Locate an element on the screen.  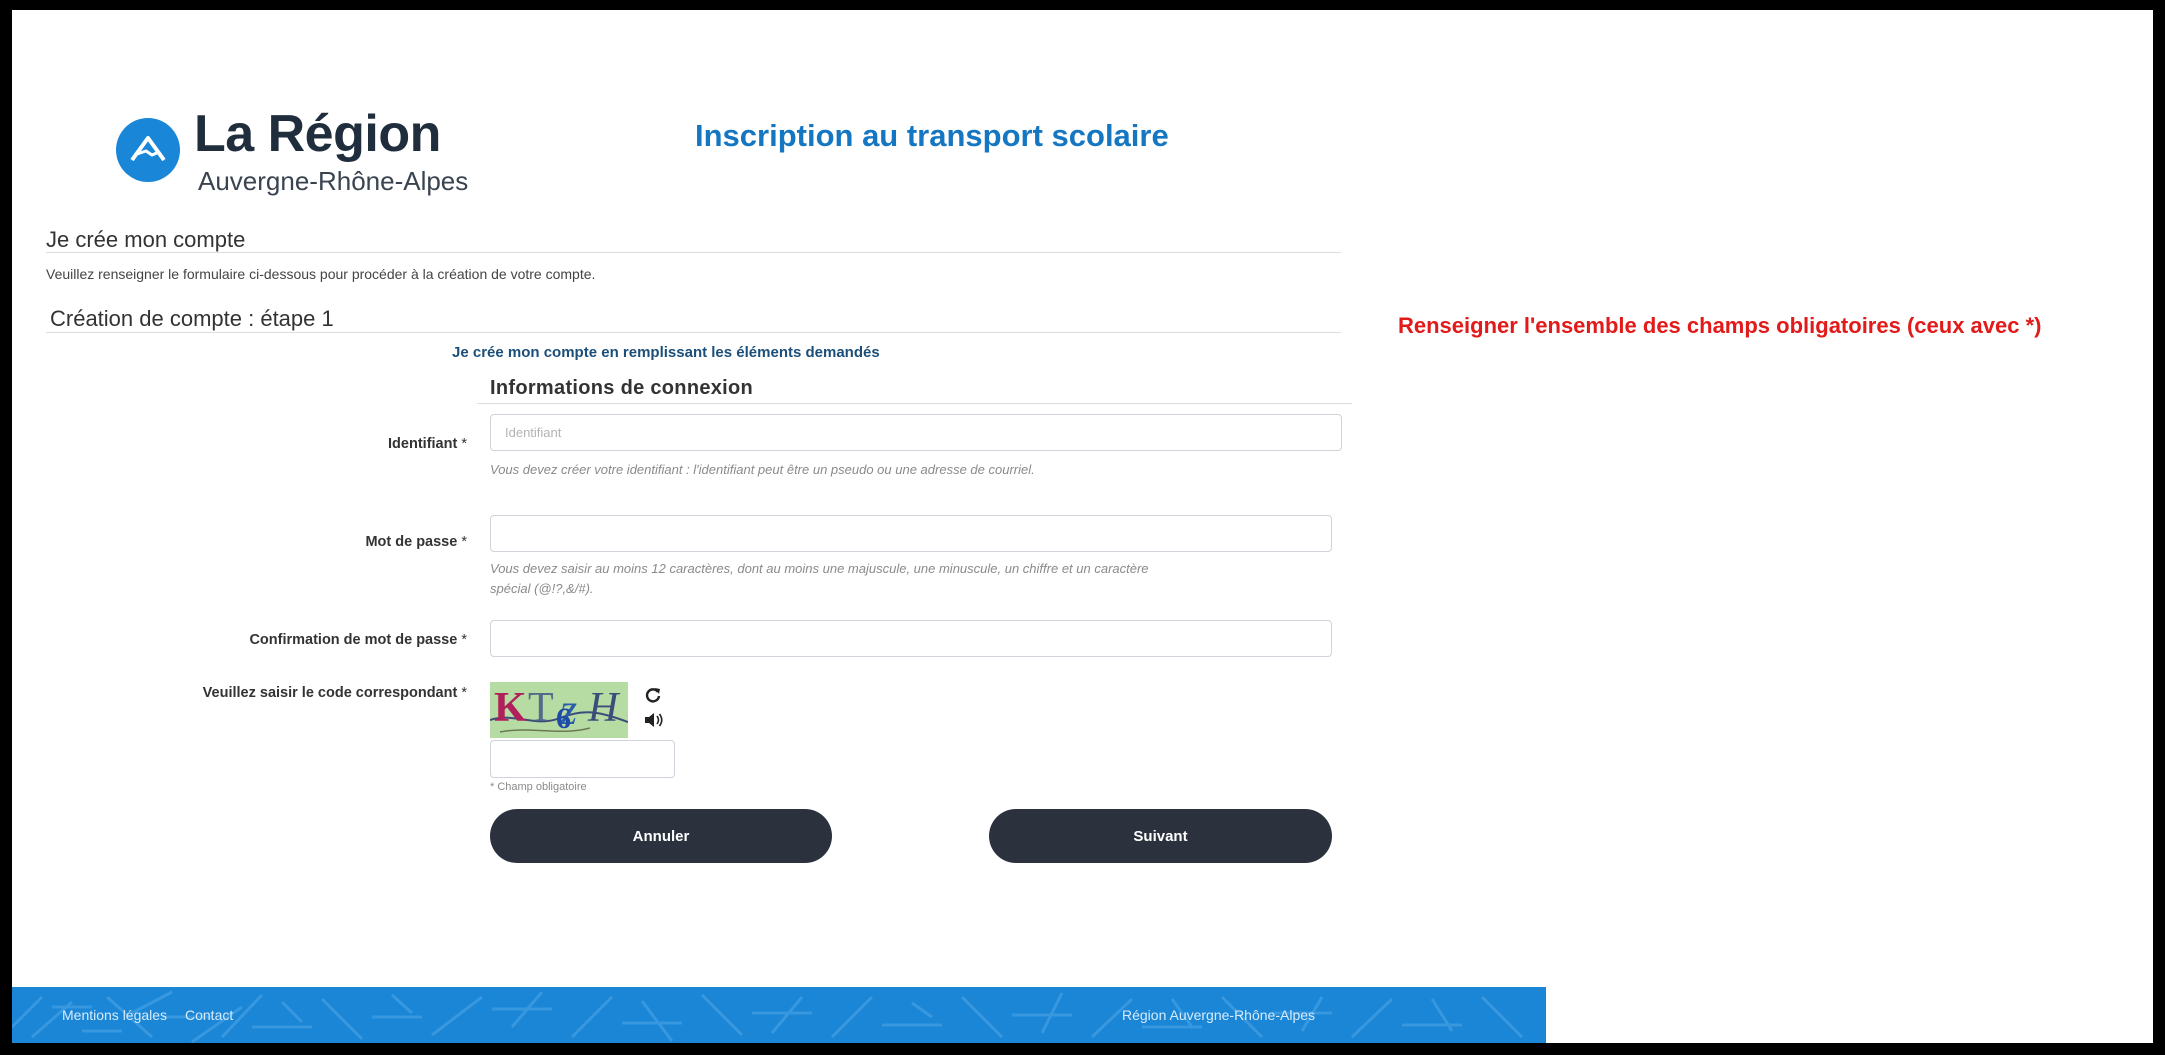
footer-org: Région Auvergne-Rhône-Alpes is located at coordinates (1219, 1015).